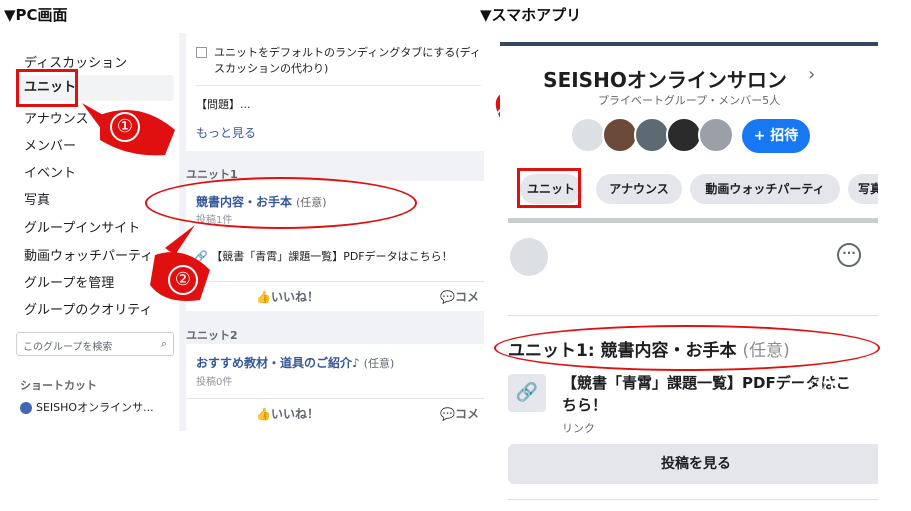  Describe the element at coordinates (578, 428) in the screenshot. I see `link-label: リンク` at that location.